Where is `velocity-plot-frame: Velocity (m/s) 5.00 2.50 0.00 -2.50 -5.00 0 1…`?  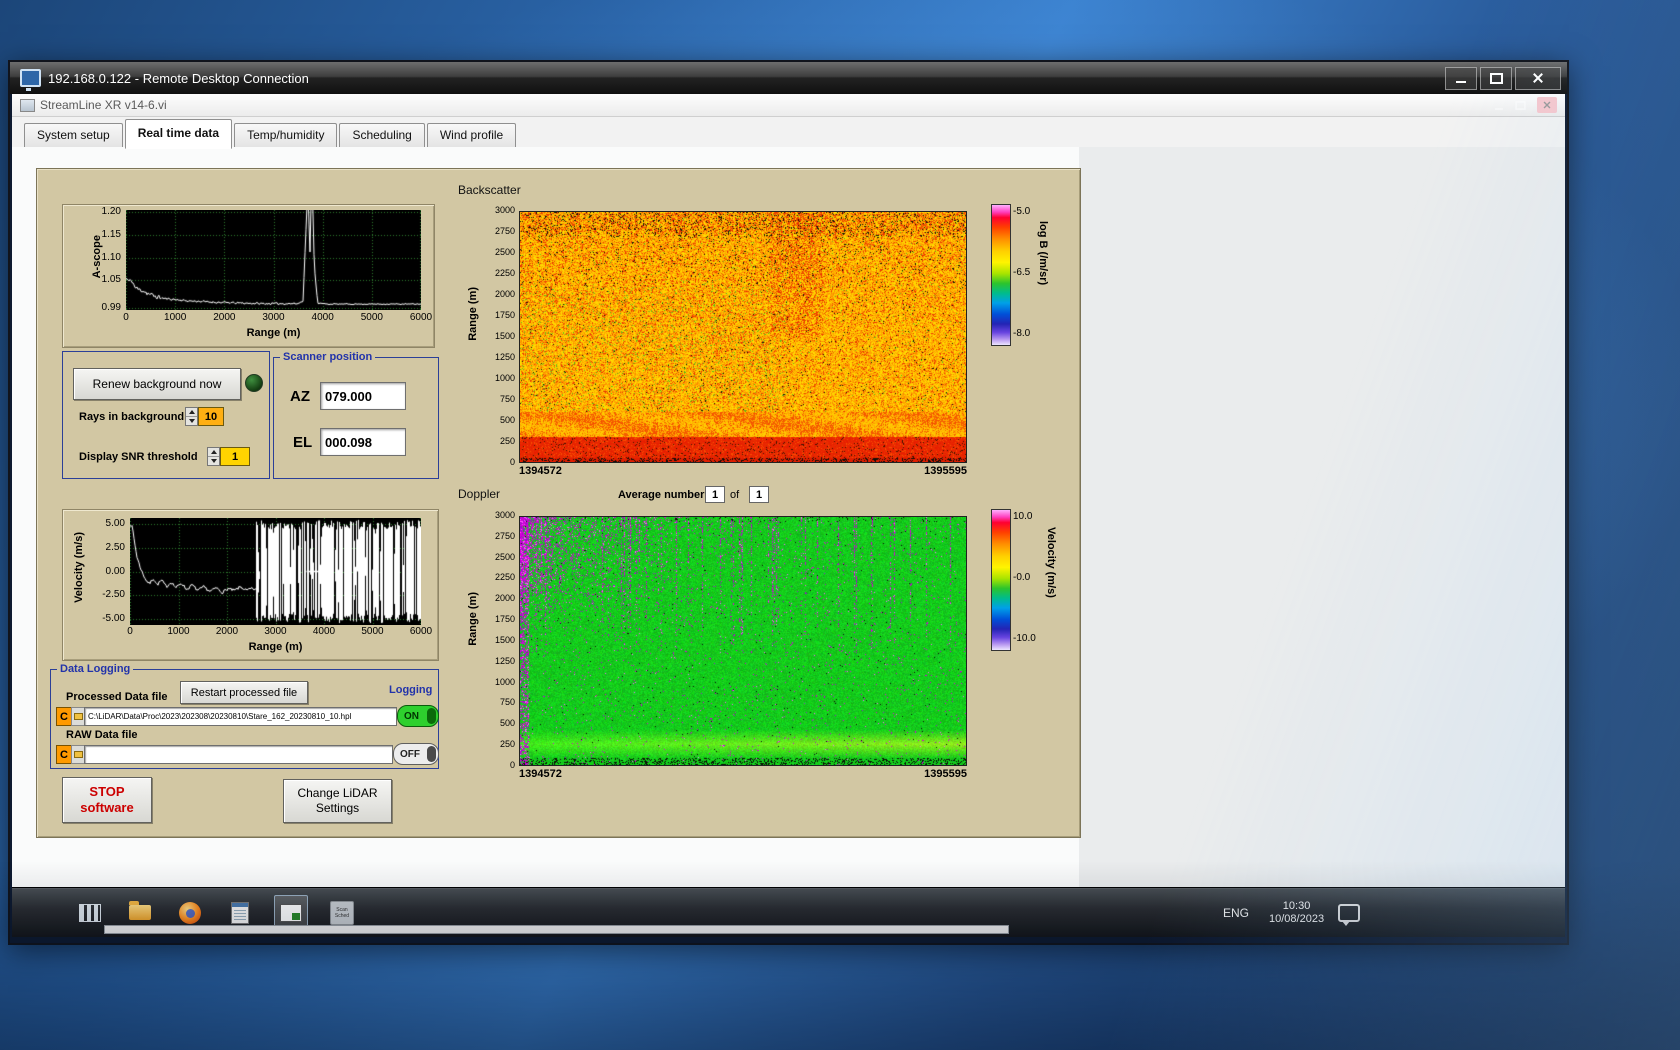 velocity-plot-frame: Velocity (m/s) 5.00 2.50 0.00 -2.50 -5.00 0 1… is located at coordinates (250, 585).